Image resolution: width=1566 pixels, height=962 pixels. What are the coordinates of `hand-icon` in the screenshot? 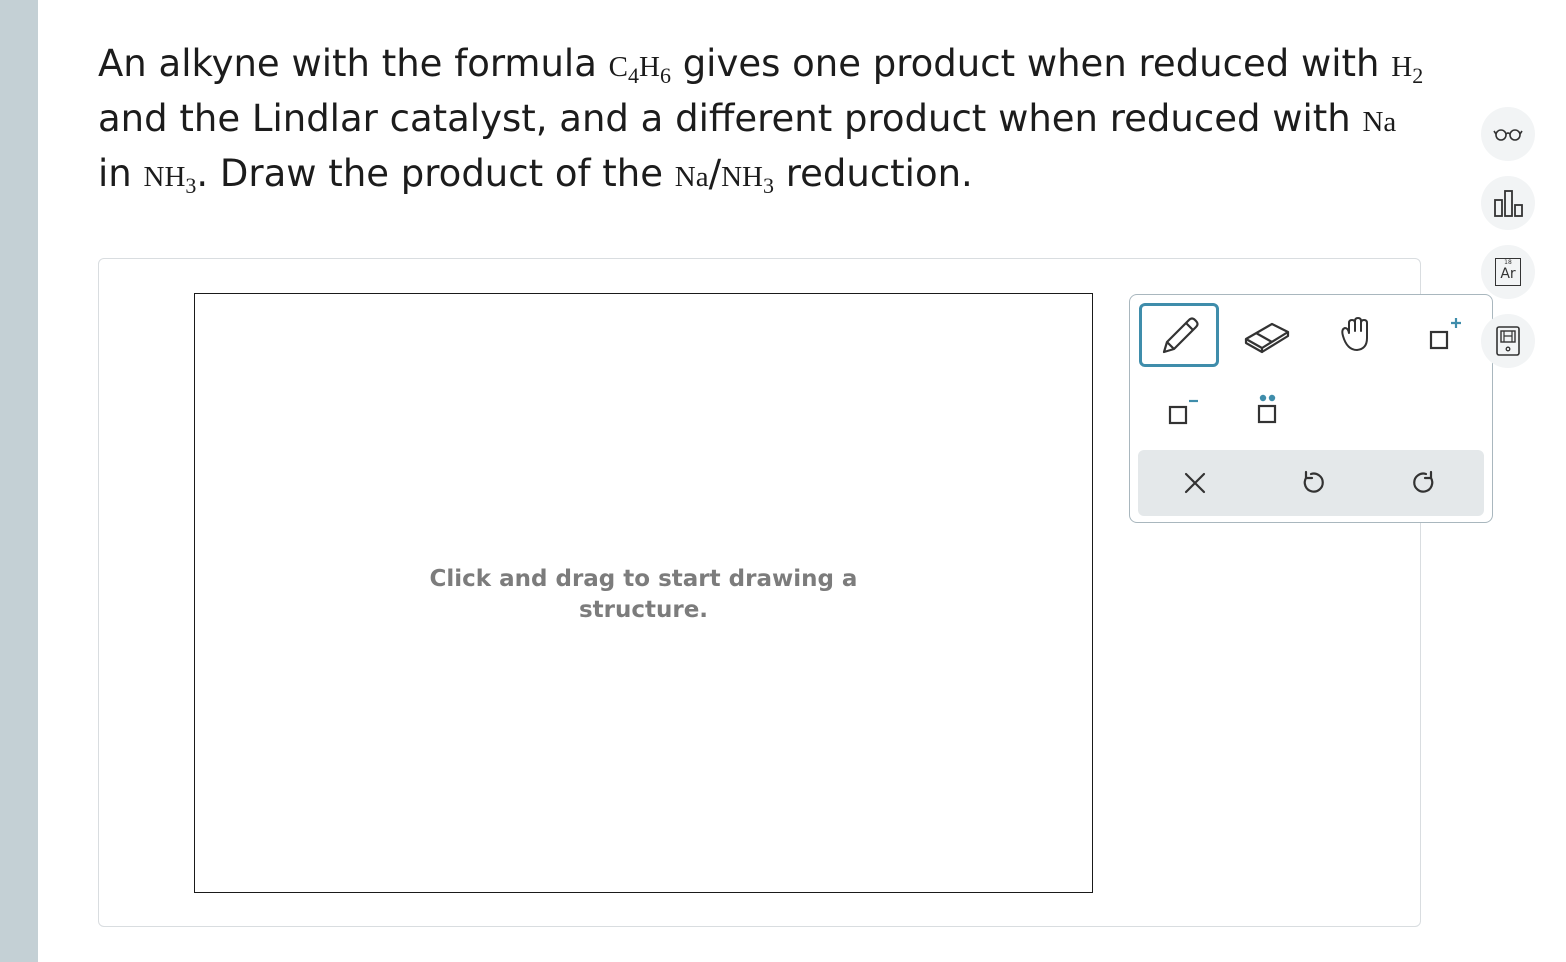 It's located at (1354, 334).